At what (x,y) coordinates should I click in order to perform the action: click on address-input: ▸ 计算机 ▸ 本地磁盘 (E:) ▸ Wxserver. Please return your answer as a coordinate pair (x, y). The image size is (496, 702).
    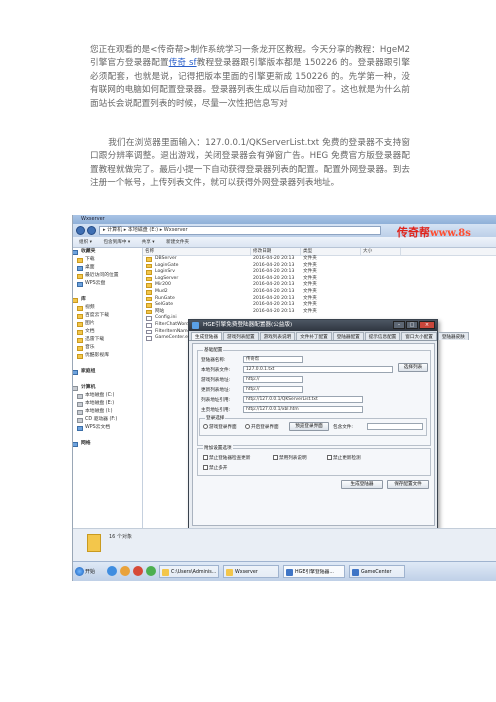
    Looking at the image, I should click on (240, 230).